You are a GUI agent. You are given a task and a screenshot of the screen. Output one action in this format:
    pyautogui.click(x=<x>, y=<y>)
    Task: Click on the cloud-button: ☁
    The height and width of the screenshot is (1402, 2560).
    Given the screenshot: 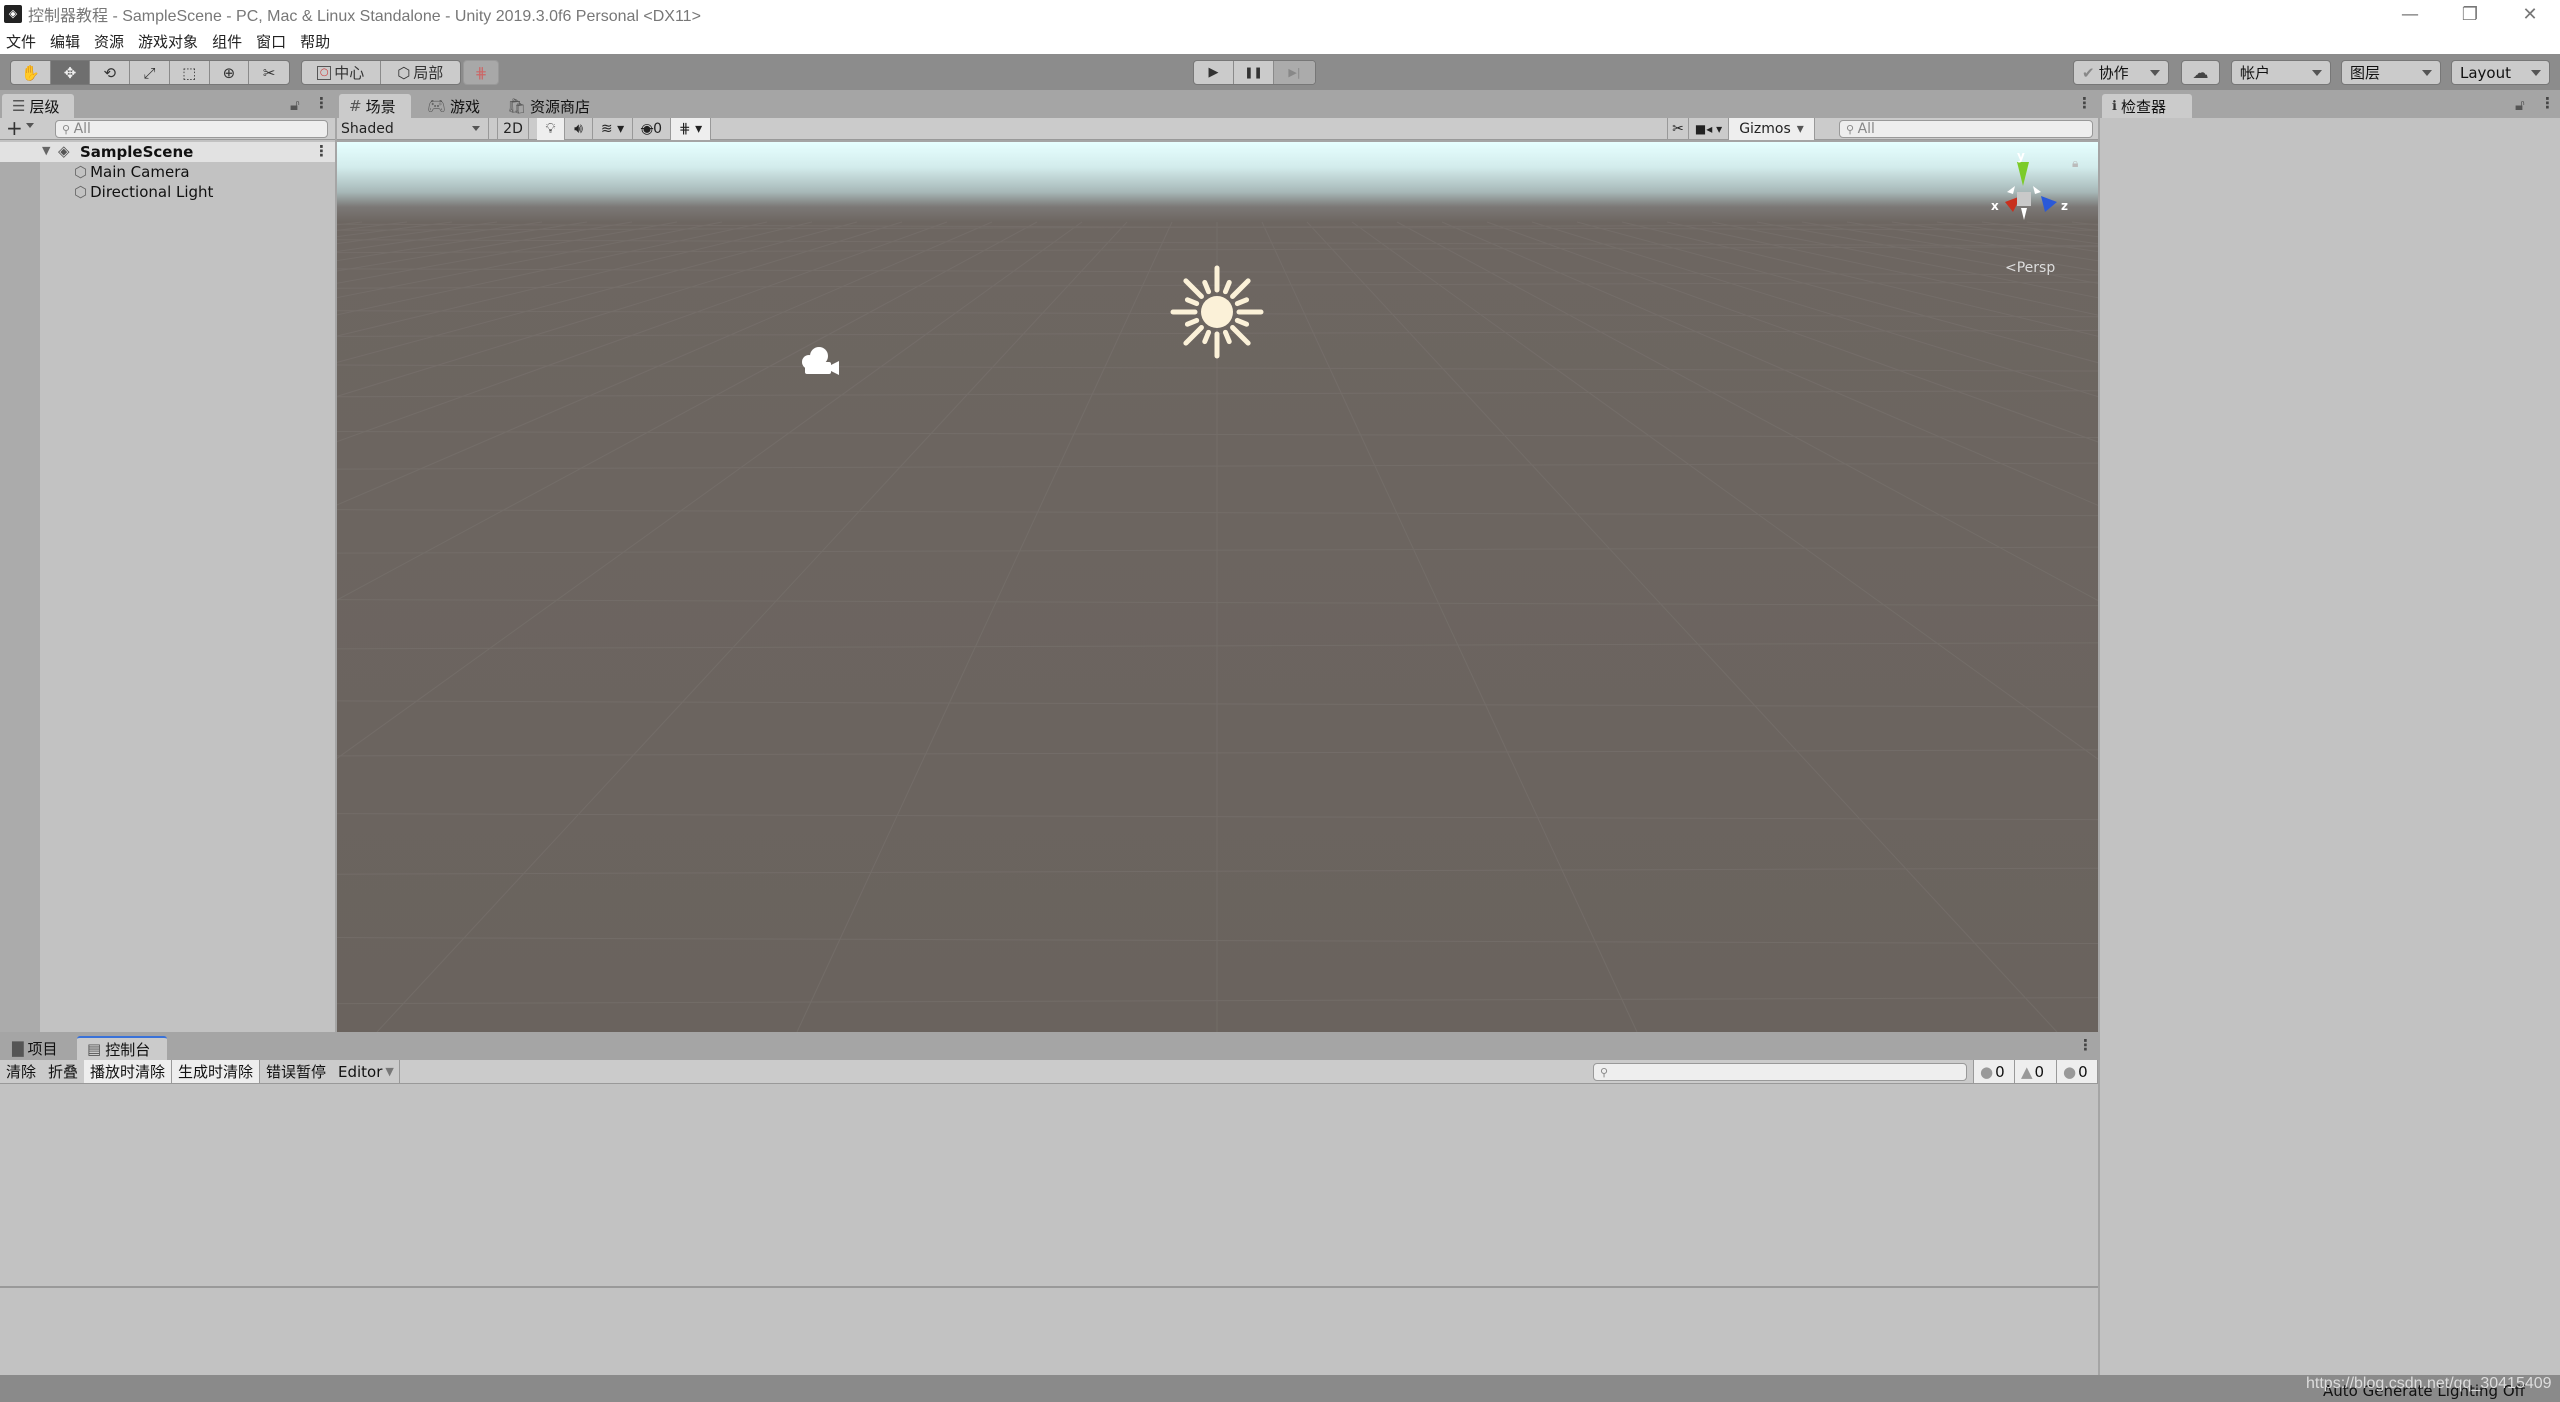 What is the action you would take?
    pyautogui.click(x=2200, y=72)
    